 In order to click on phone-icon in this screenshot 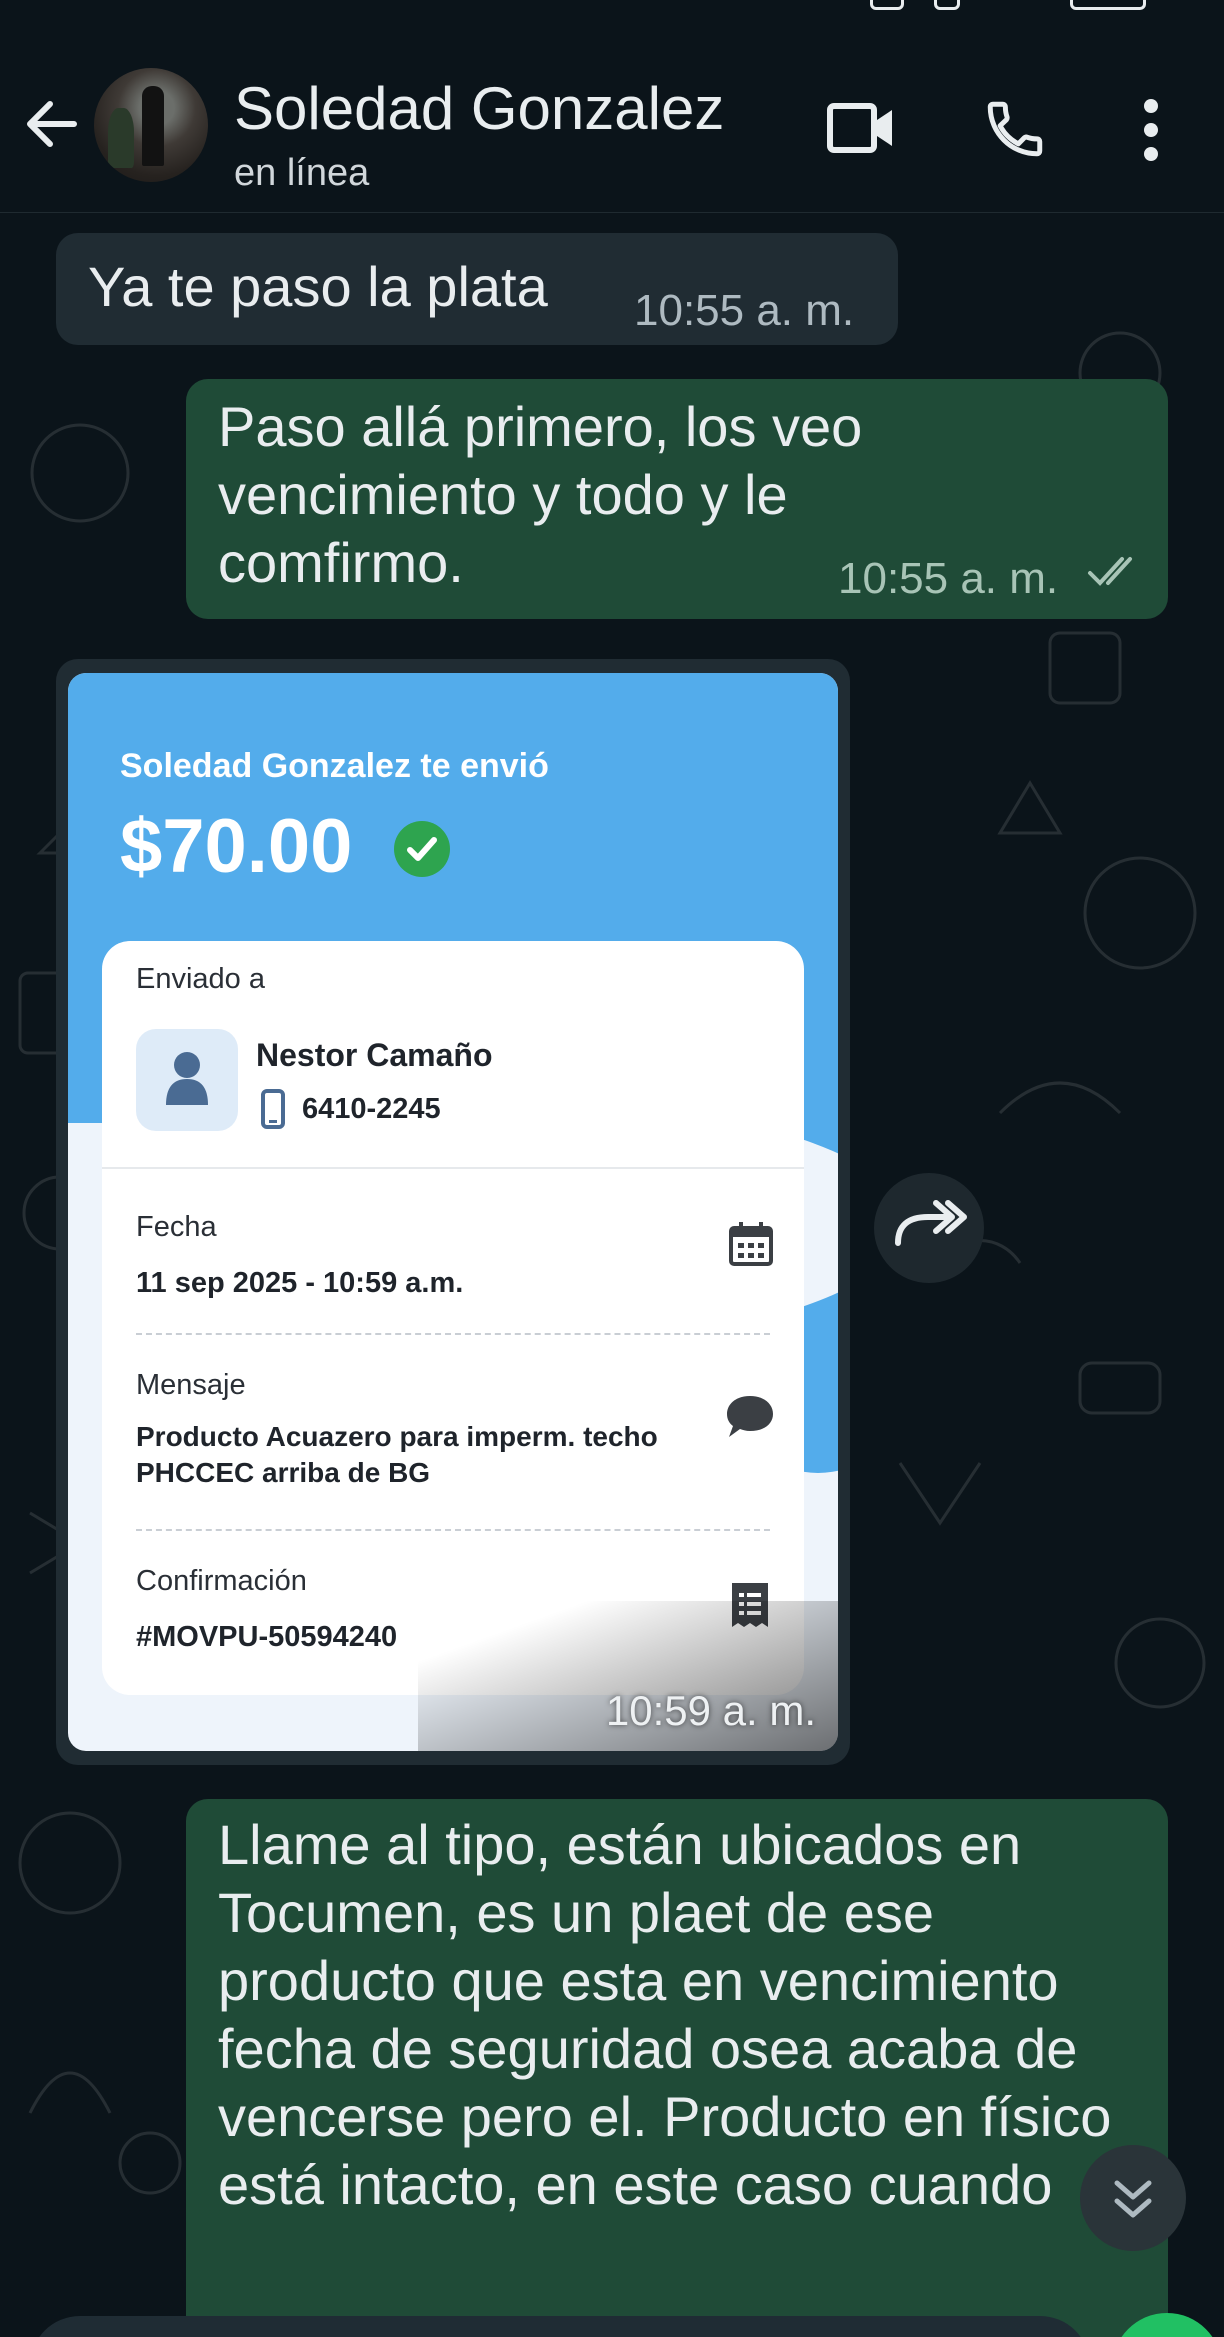, I will do `click(1015, 129)`.